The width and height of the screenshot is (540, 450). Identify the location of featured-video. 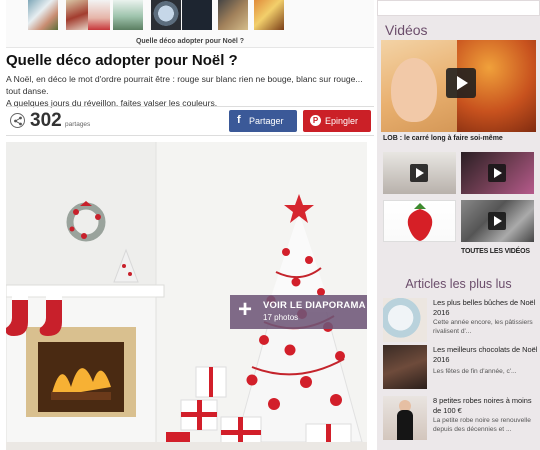
(458, 86).